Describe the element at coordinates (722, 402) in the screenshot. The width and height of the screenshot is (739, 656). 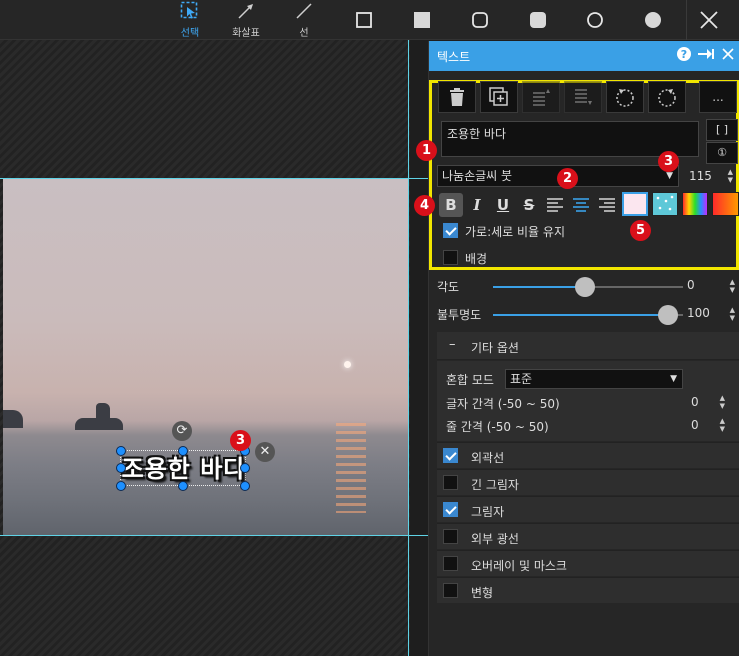
I see `letter-spacing-spin-icon: ▲ ▼` at that location.